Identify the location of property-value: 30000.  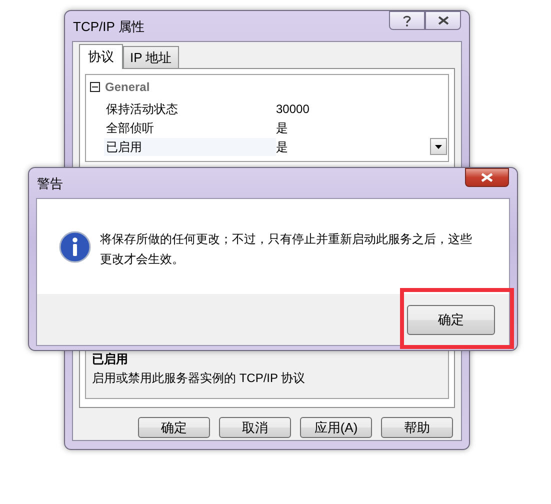
(293, 109).